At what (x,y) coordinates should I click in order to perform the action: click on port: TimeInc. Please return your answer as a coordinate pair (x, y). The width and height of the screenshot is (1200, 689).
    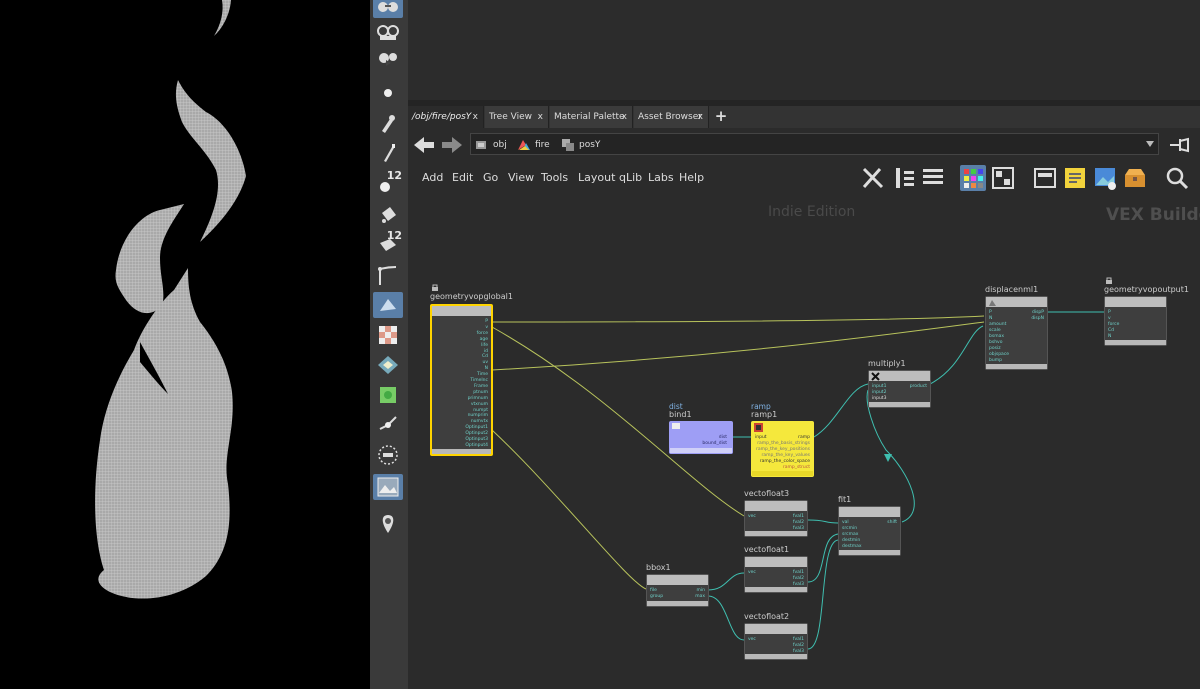
    Looking at the image, I should click on (479, 380).